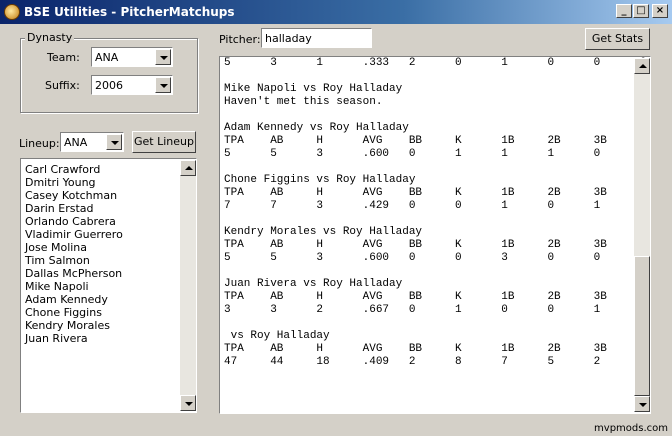 The height and width of the screenshot is (436, 672). What do you see at coordinates (63, 57) in the screenshot?
I see `team-label: Team:` at bounding box center [63, 57].